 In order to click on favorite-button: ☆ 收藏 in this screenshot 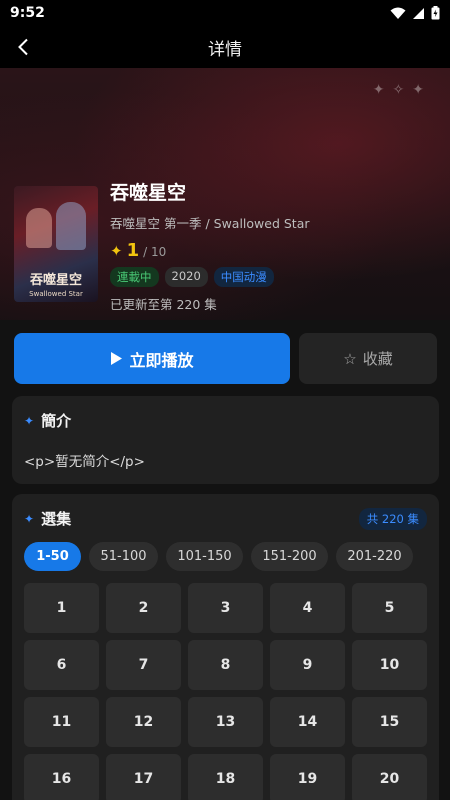, I will do `click(368, 358)`.